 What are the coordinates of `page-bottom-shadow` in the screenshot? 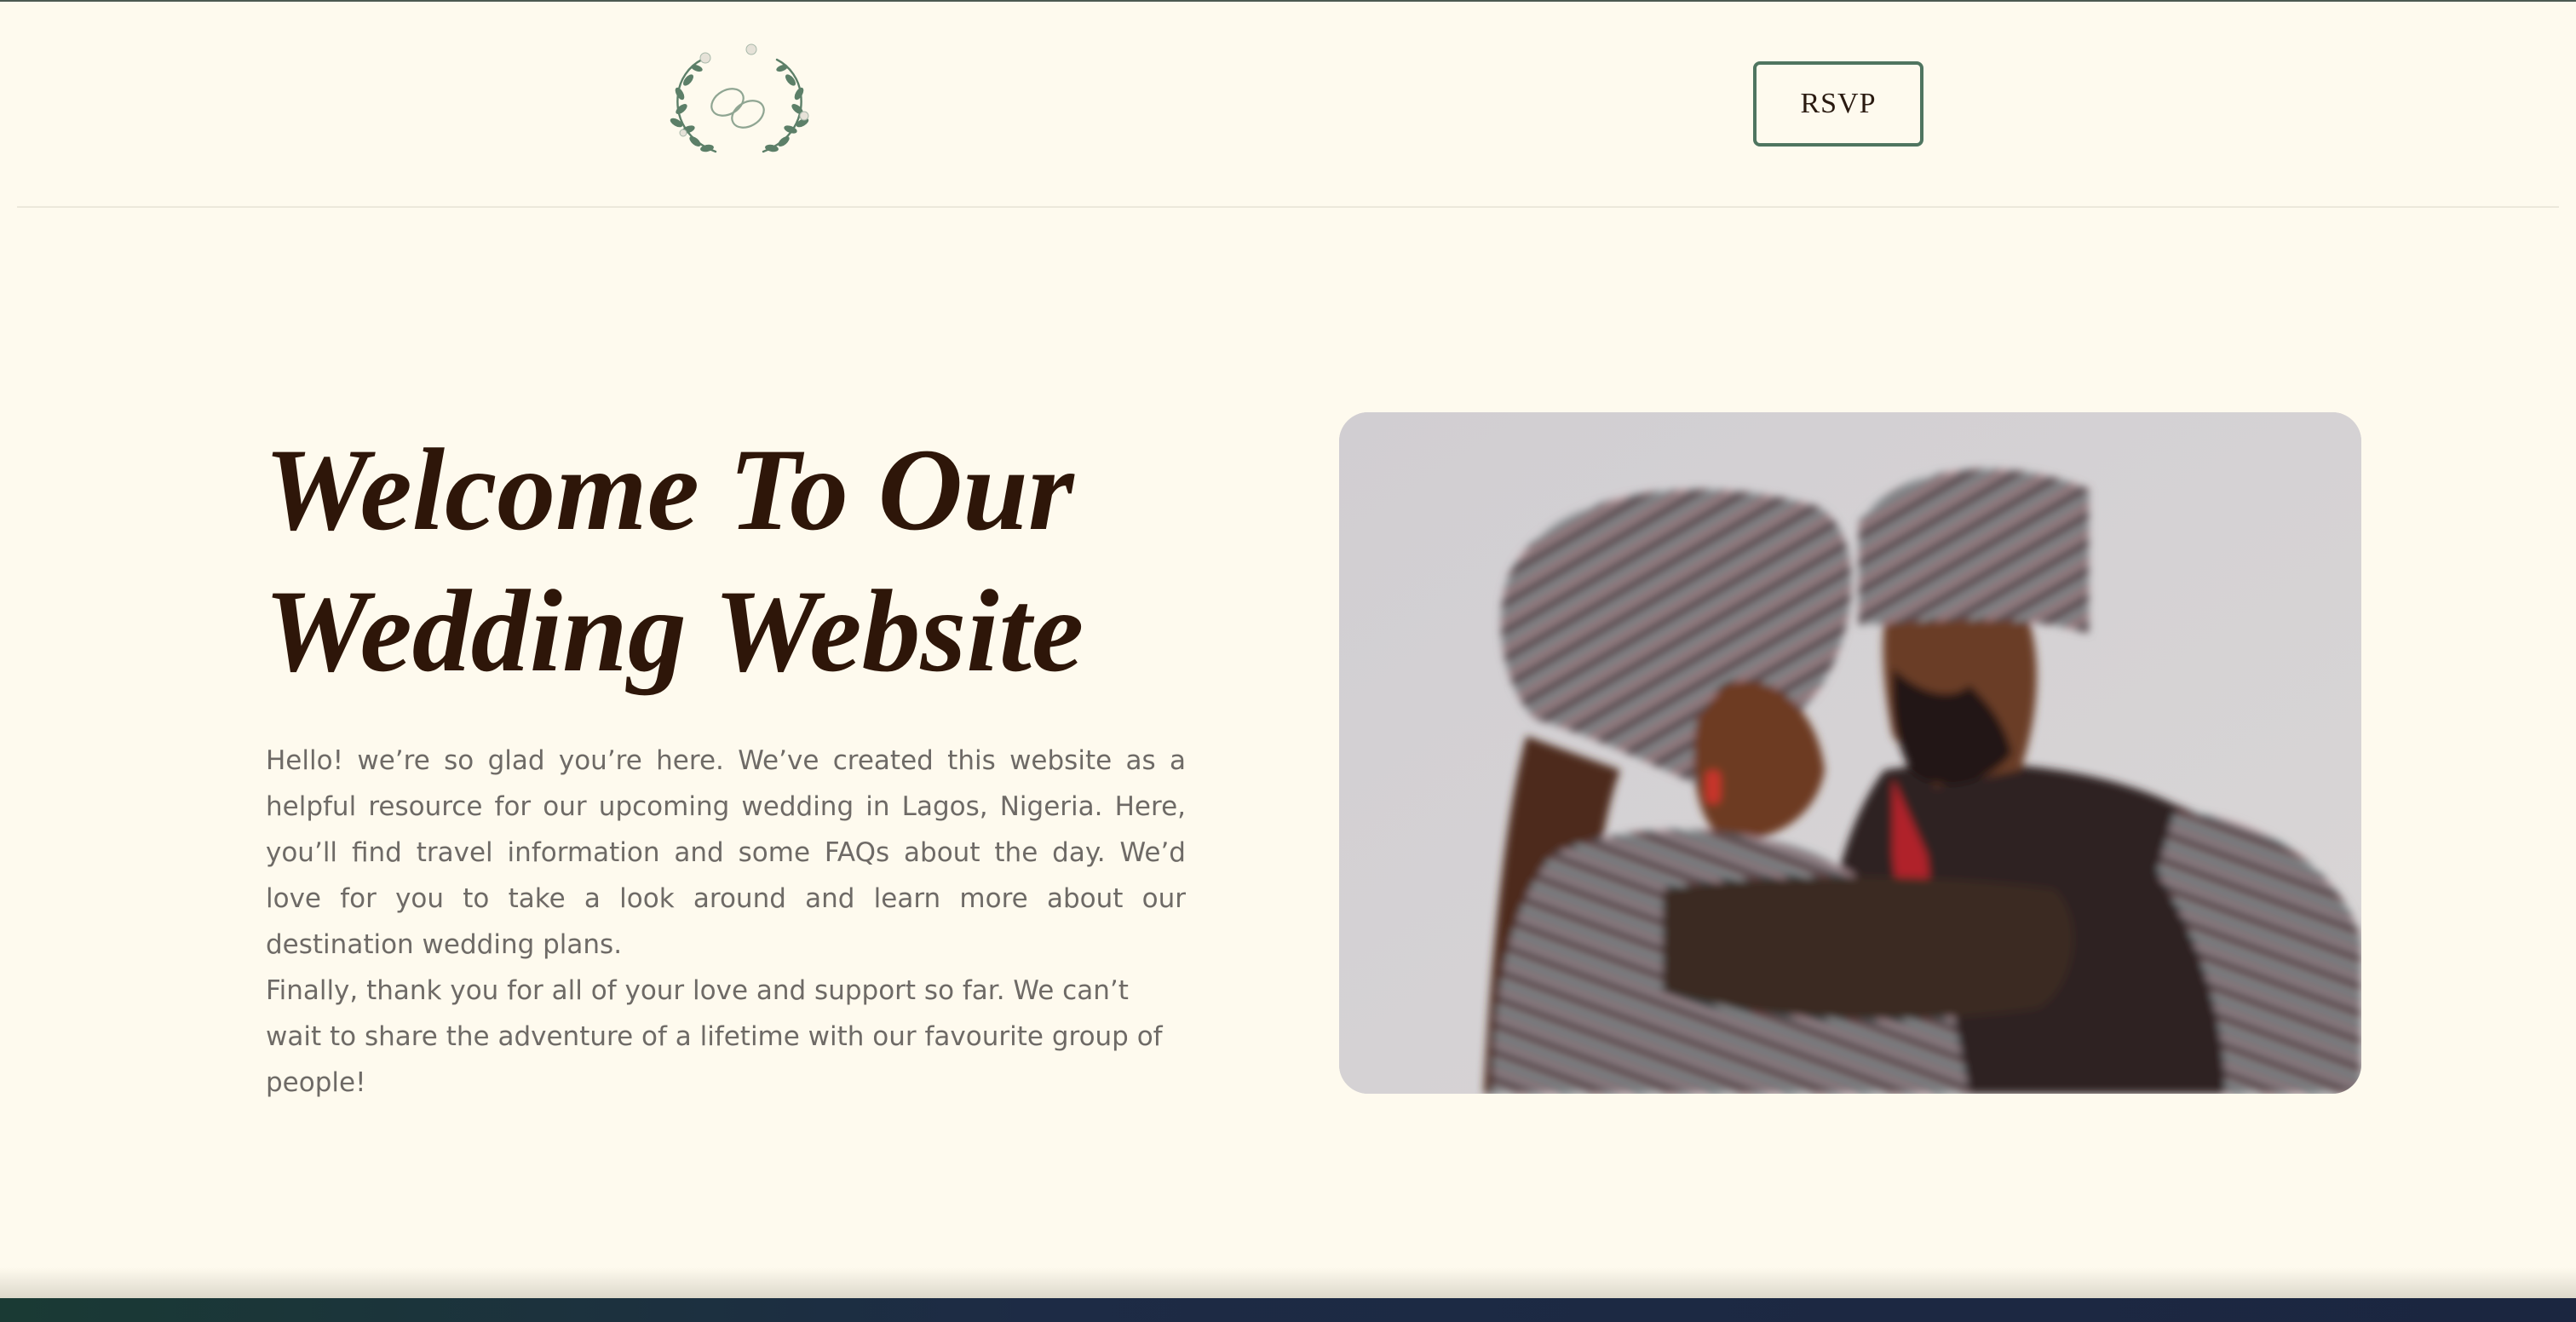 It's located at (1288, 1282).